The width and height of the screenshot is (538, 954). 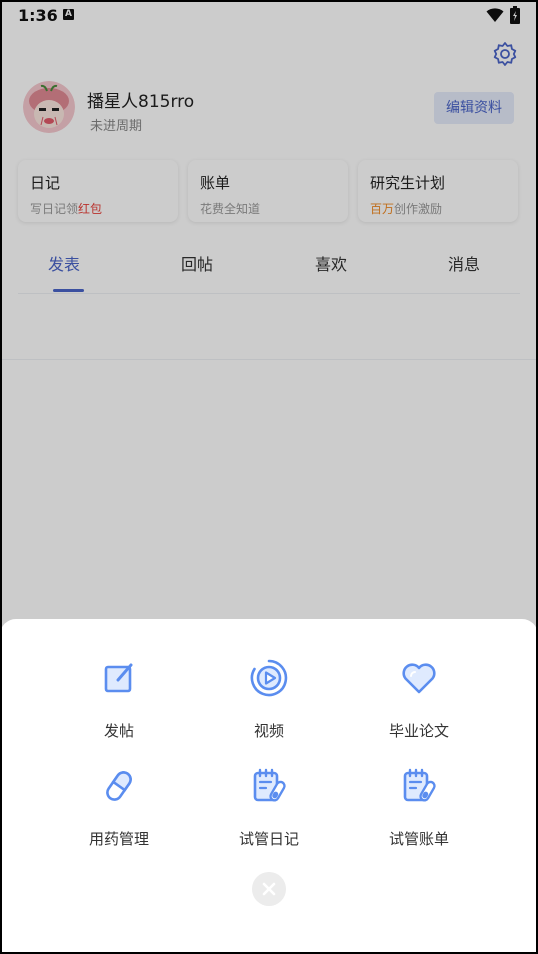 I want to click on menu-item-label: 视频, so click(x=268, y=731).